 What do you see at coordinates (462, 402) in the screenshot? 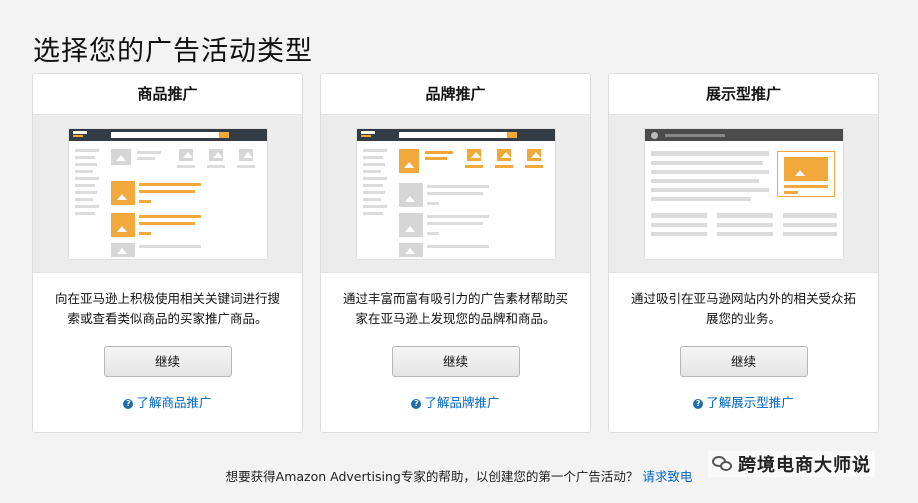
I see `learn-more-label: 了解品牌推广` at bounding box center [462, 402].